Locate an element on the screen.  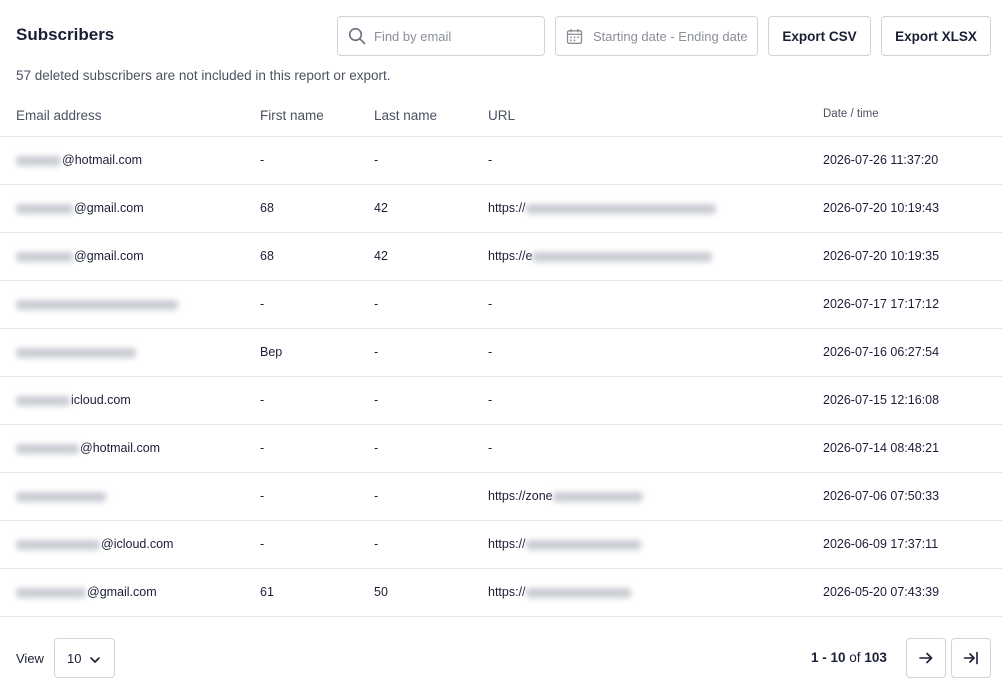
arrow-right-icon is located at coordinates (926, 658).